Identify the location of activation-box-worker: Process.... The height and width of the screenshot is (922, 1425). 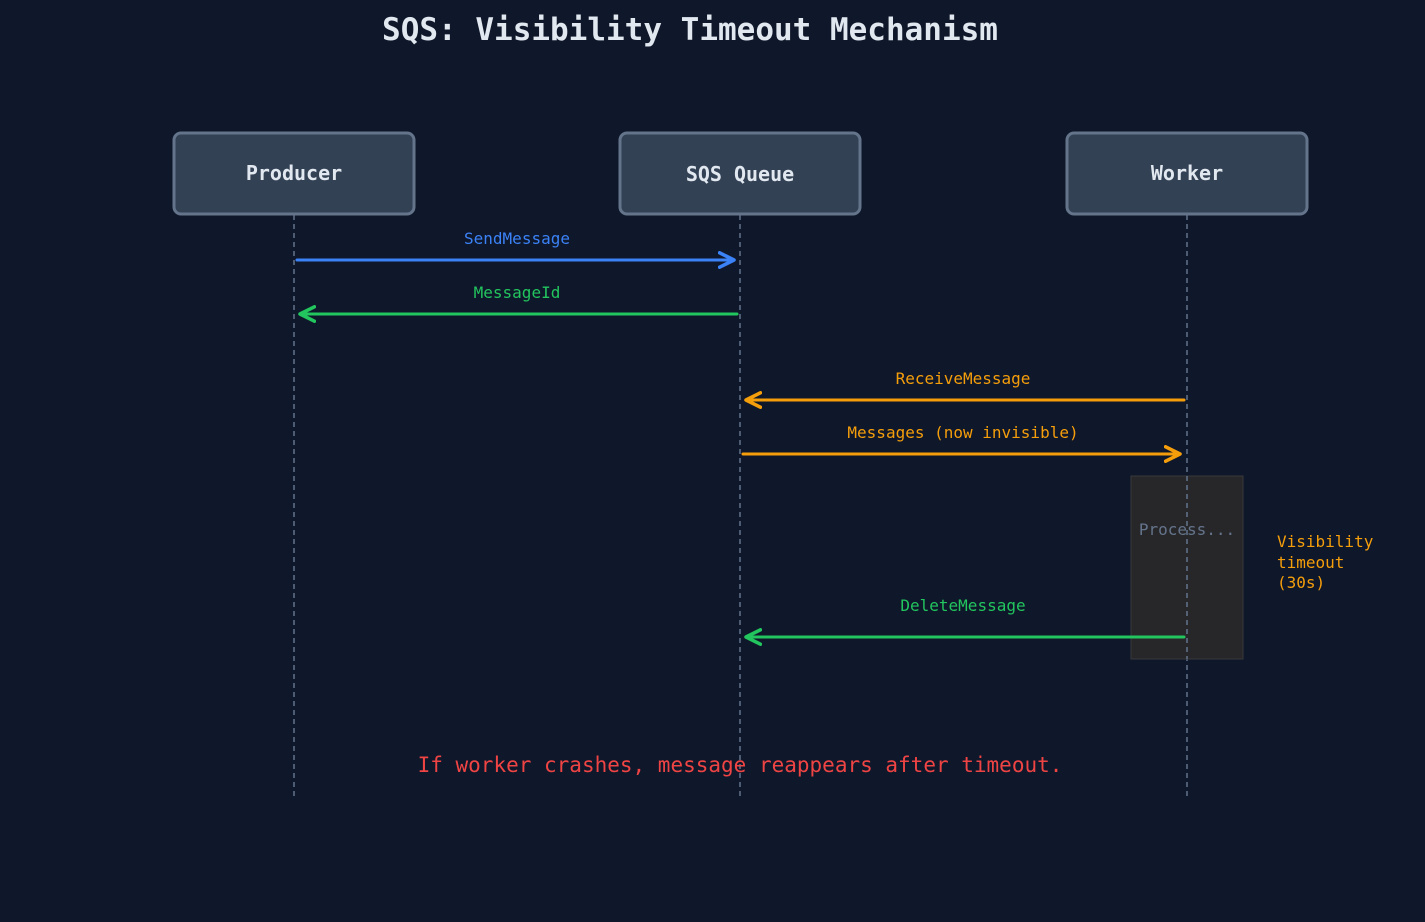
(1187, 567).